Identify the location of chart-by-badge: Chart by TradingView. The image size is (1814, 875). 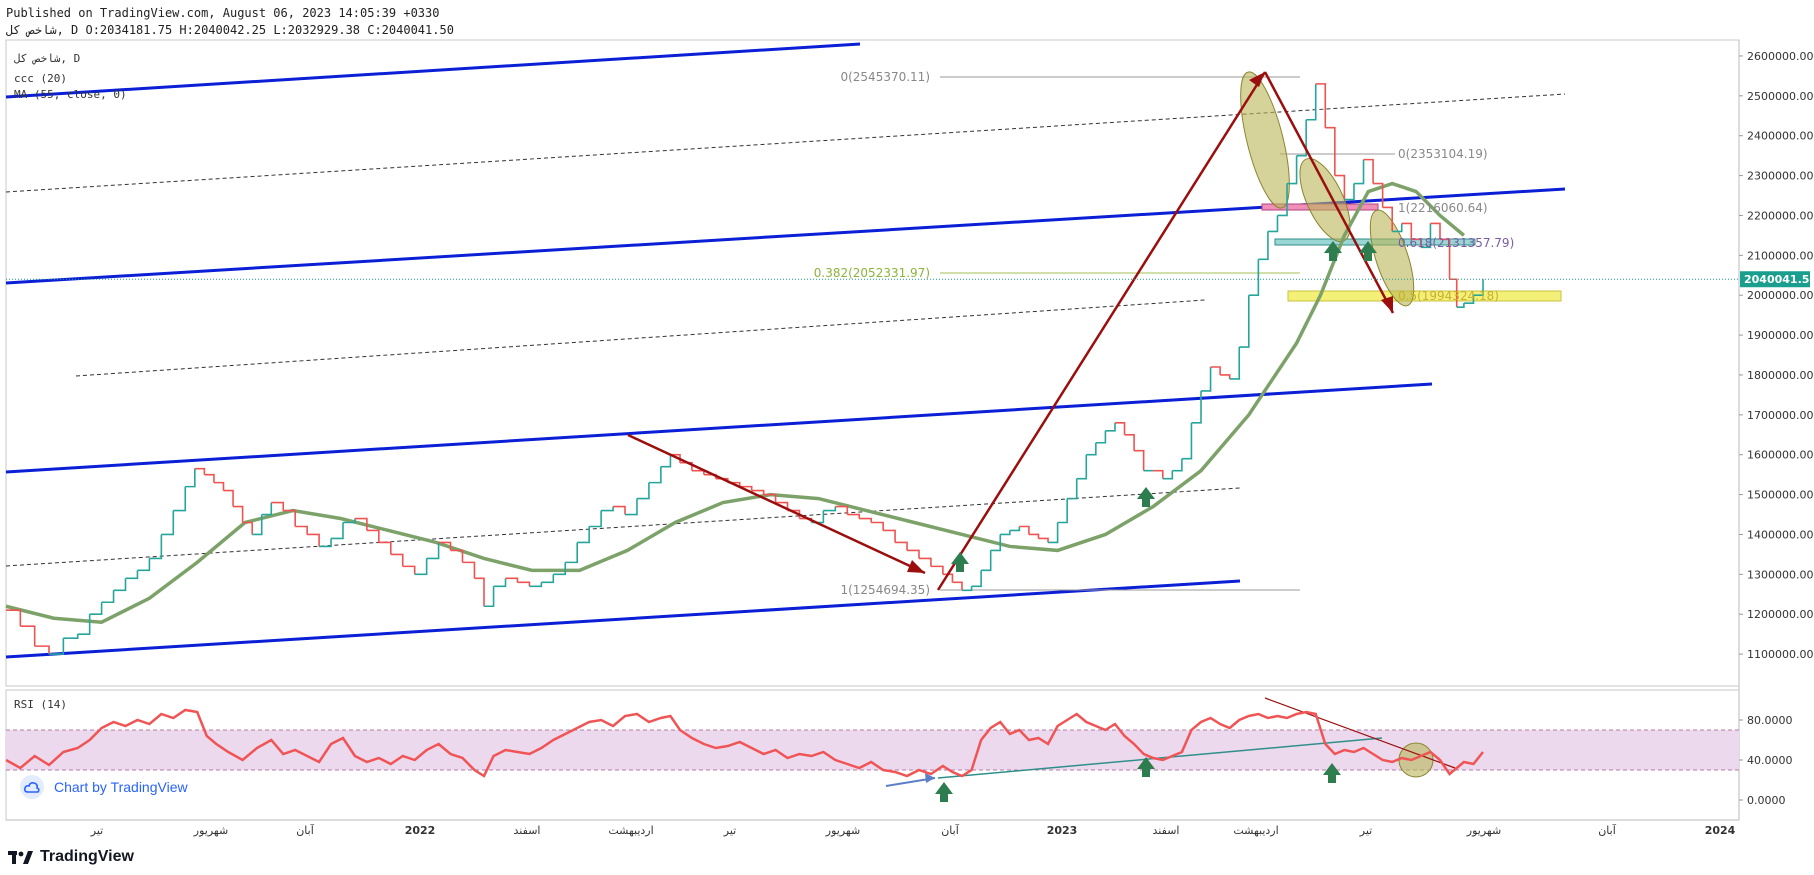
(104, 787).